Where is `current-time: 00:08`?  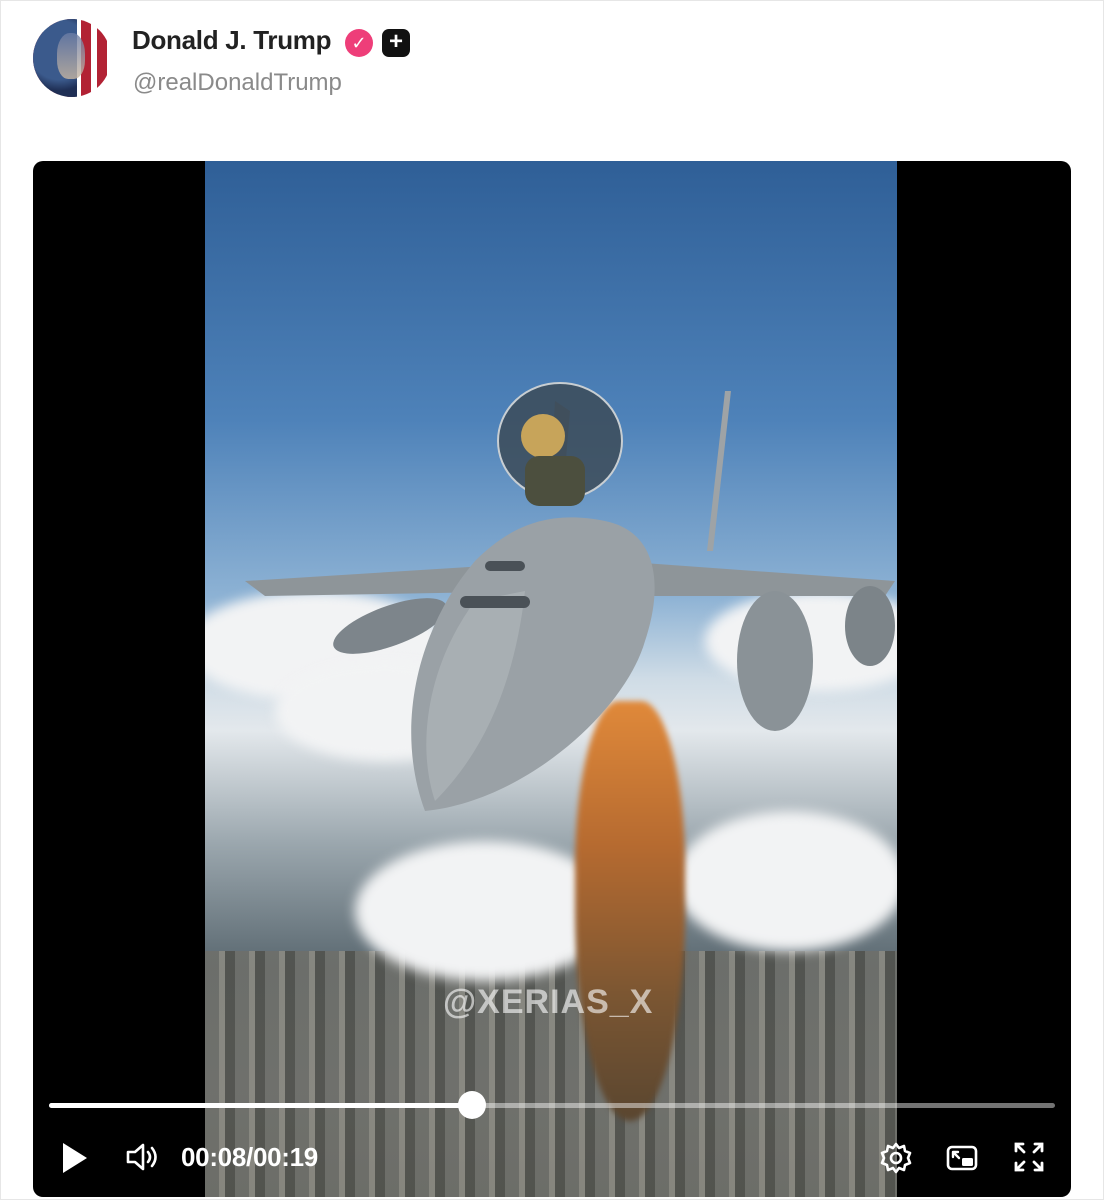 current-time: 00:08 is located at coordinates (213, 1157).